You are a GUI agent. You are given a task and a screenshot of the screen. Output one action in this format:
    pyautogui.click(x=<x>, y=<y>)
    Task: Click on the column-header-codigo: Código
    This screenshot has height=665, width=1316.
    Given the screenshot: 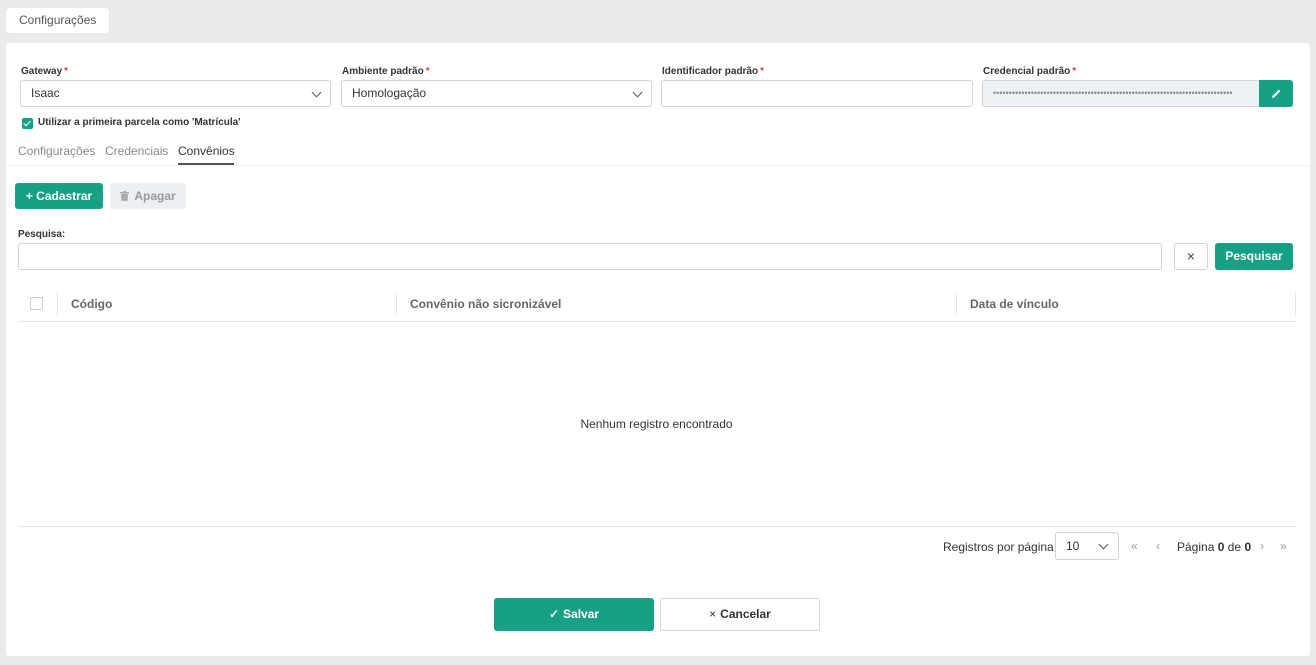 What is the action you would take?
    pyautogui.click(x=91, y=304)
    